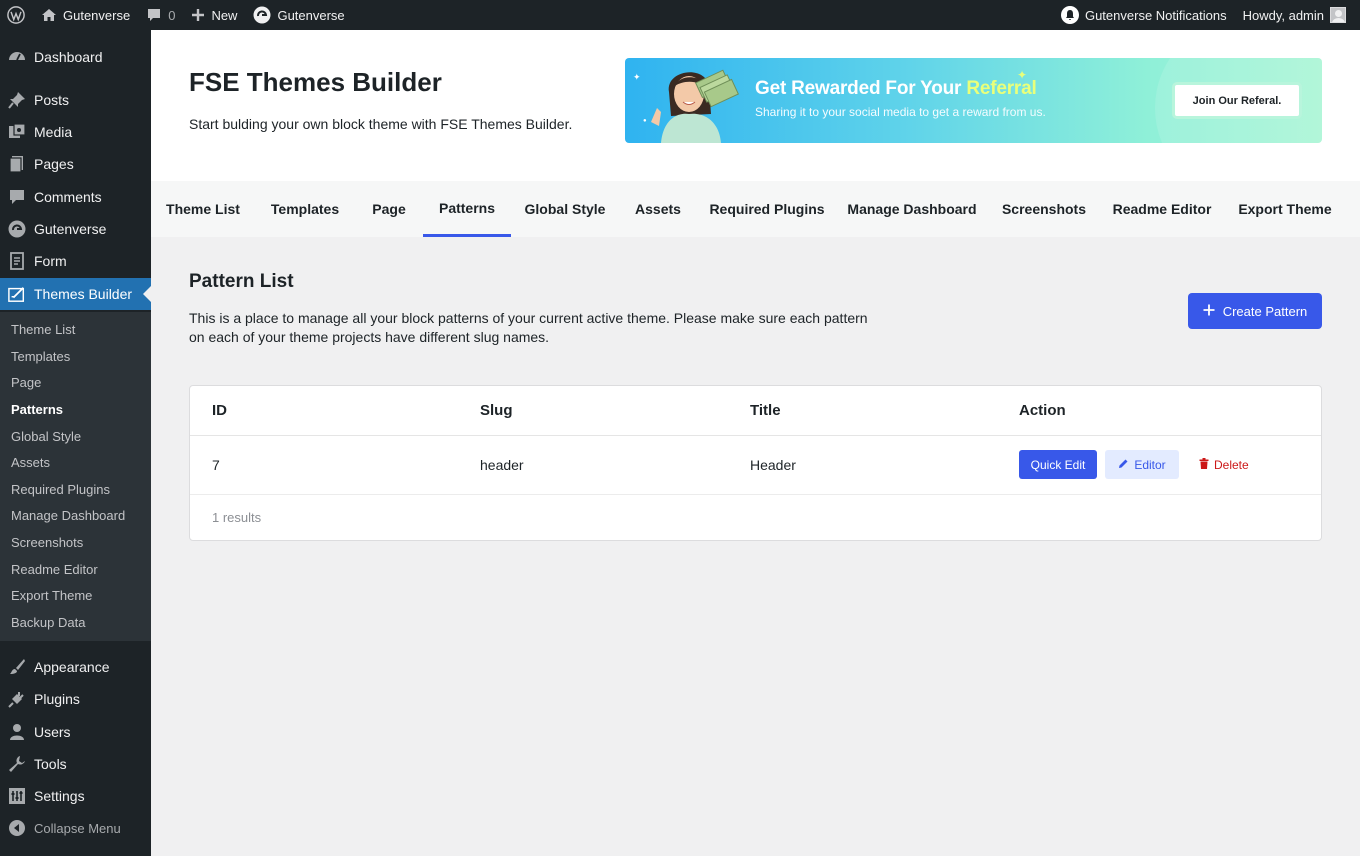 The width and height of the screenshot is (1360, 856). Describe the element at coordinates (68, 57) in the screenshot. I see `sidebar-item-label: Dashboard` at that location.